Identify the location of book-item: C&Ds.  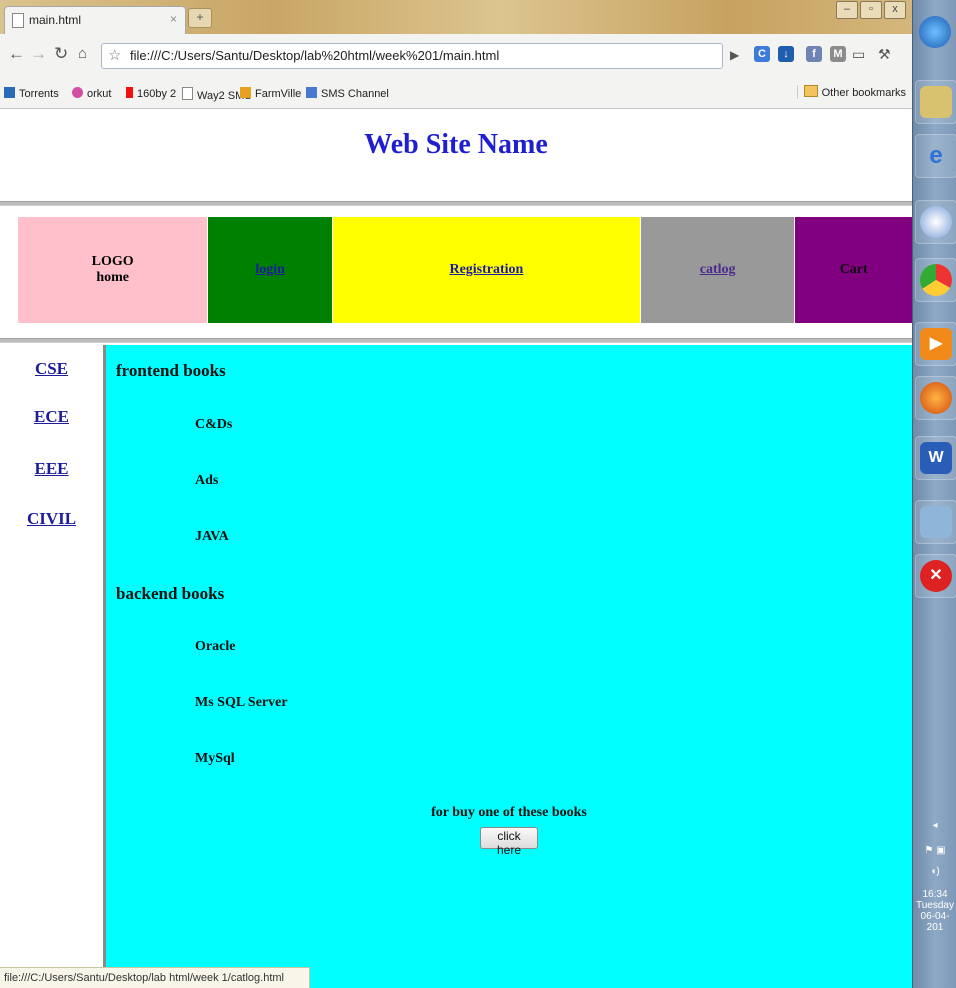
(214, 424).